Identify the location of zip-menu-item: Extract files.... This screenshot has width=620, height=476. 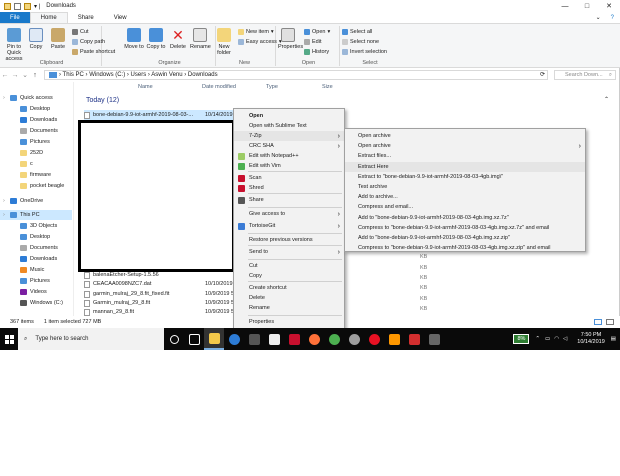
(465, 156).